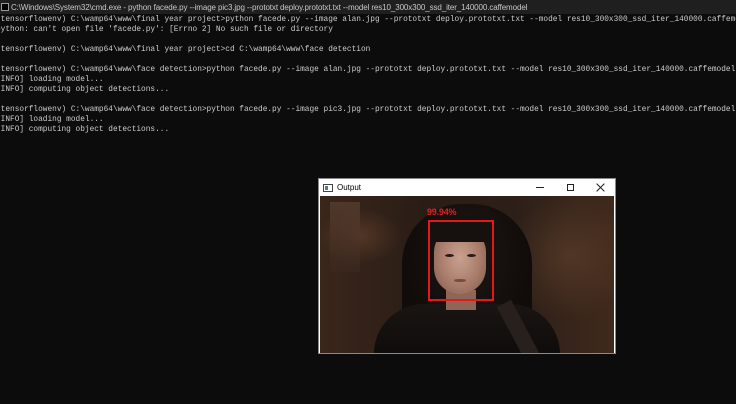 The height and width of the screenshot is (404, 736). I want to click on close-button, so click(600, 187).